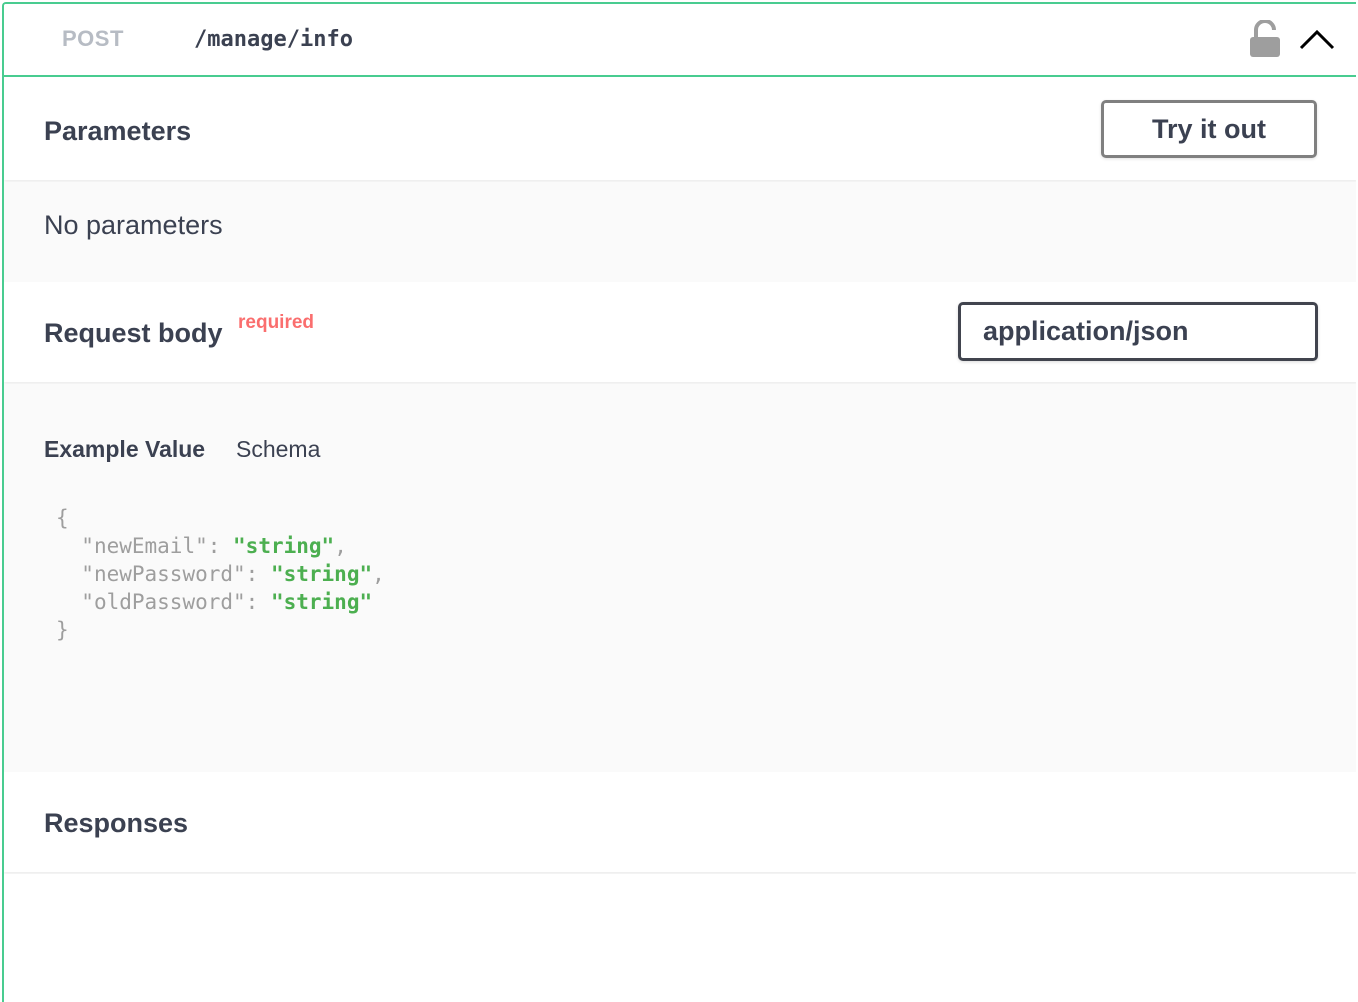 The image size is (1358, 1002). Describe the element at coordinates (62, 630) in the screenshot. I see `close-brace: }` at that location.